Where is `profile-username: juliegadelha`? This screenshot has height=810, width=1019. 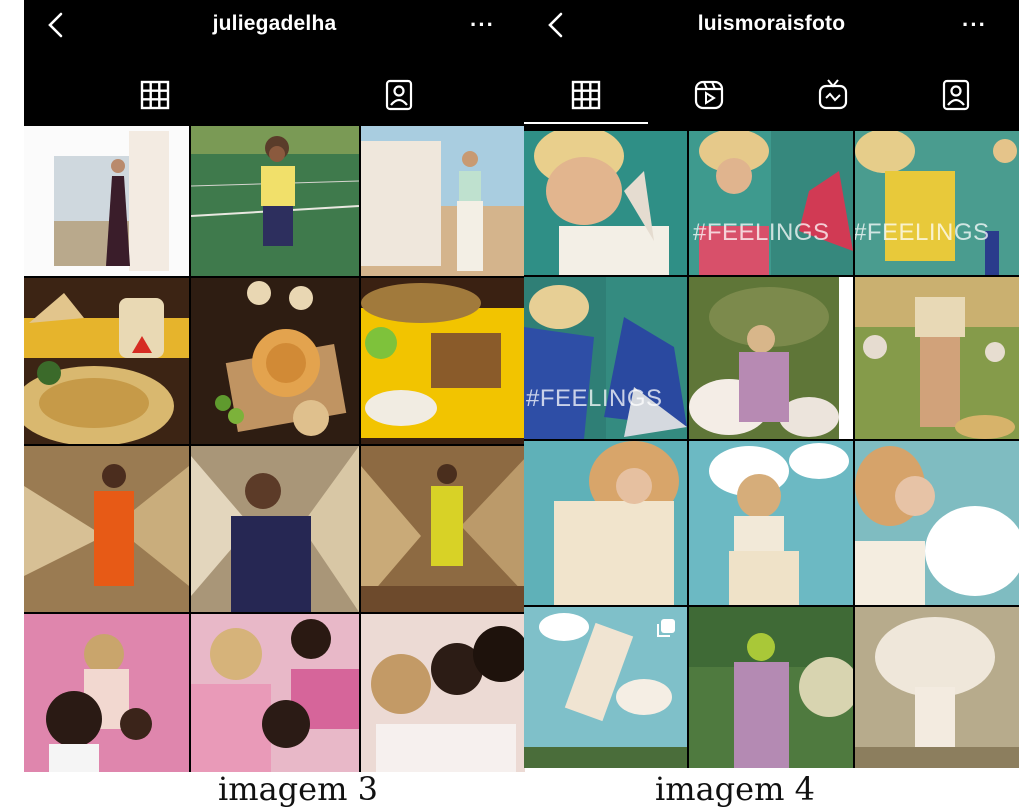
profile-username: juliegadelha is located at coordinates (274, 23).